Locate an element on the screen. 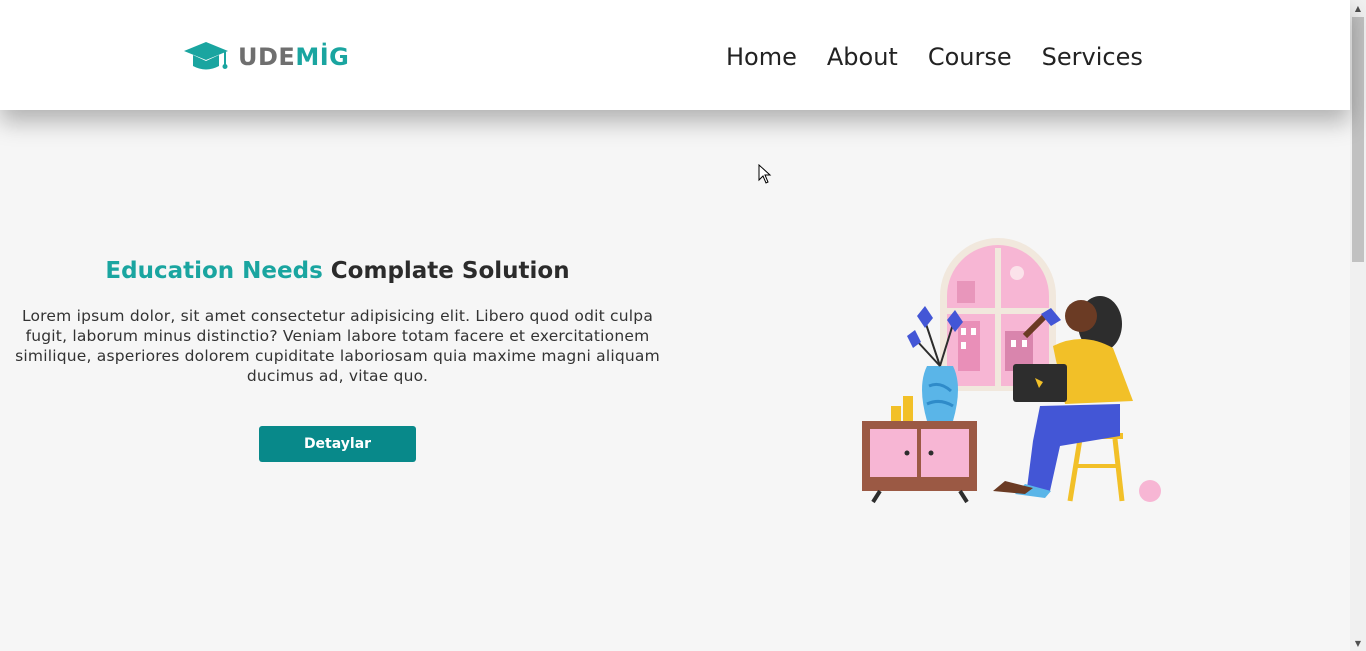 The width and height of the screenshot is (1366, 651). nav-link-services: Services is located at coordinates (1092, 57).